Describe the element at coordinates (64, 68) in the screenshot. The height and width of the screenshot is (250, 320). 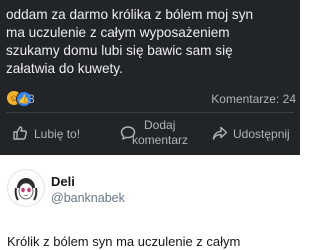
I see `post-text-line: załatwia do kuwety.` at that location.